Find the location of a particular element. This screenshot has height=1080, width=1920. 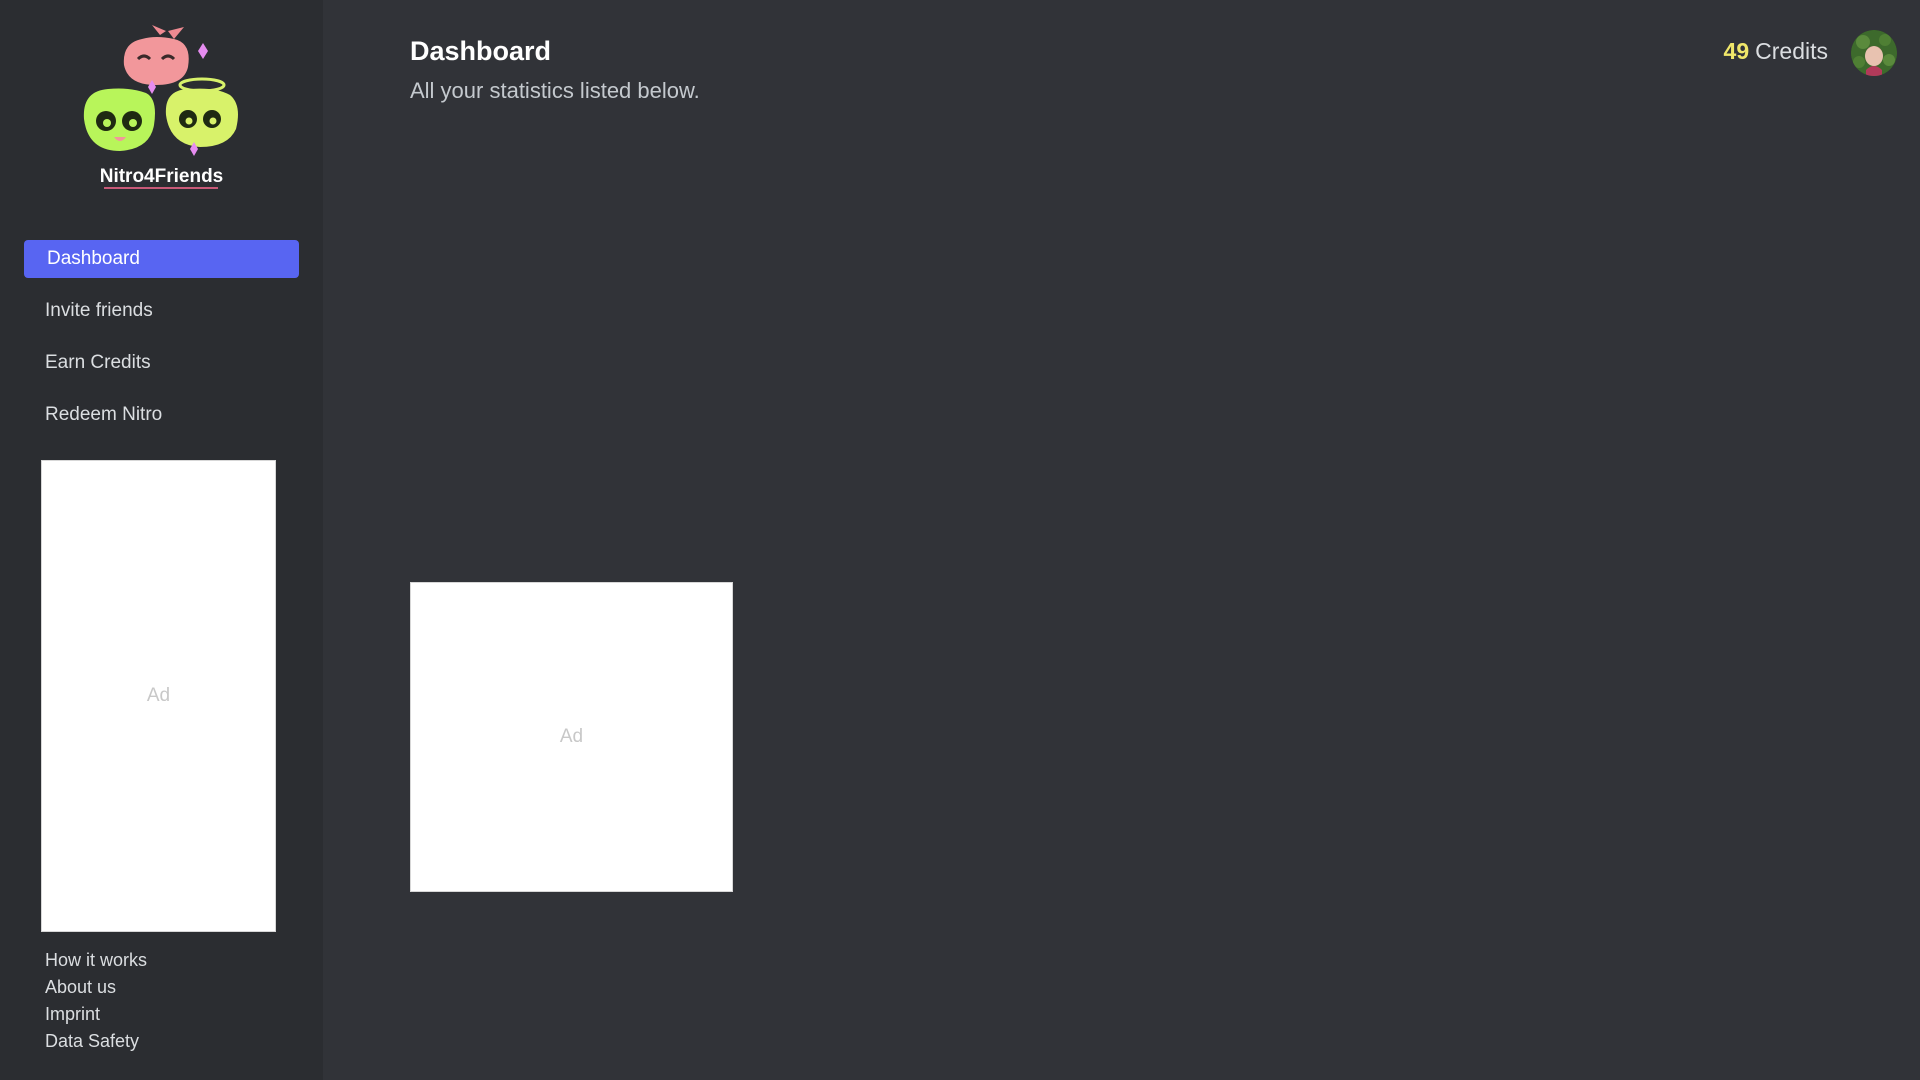

brand-underline is located at coordinates (161, 188).